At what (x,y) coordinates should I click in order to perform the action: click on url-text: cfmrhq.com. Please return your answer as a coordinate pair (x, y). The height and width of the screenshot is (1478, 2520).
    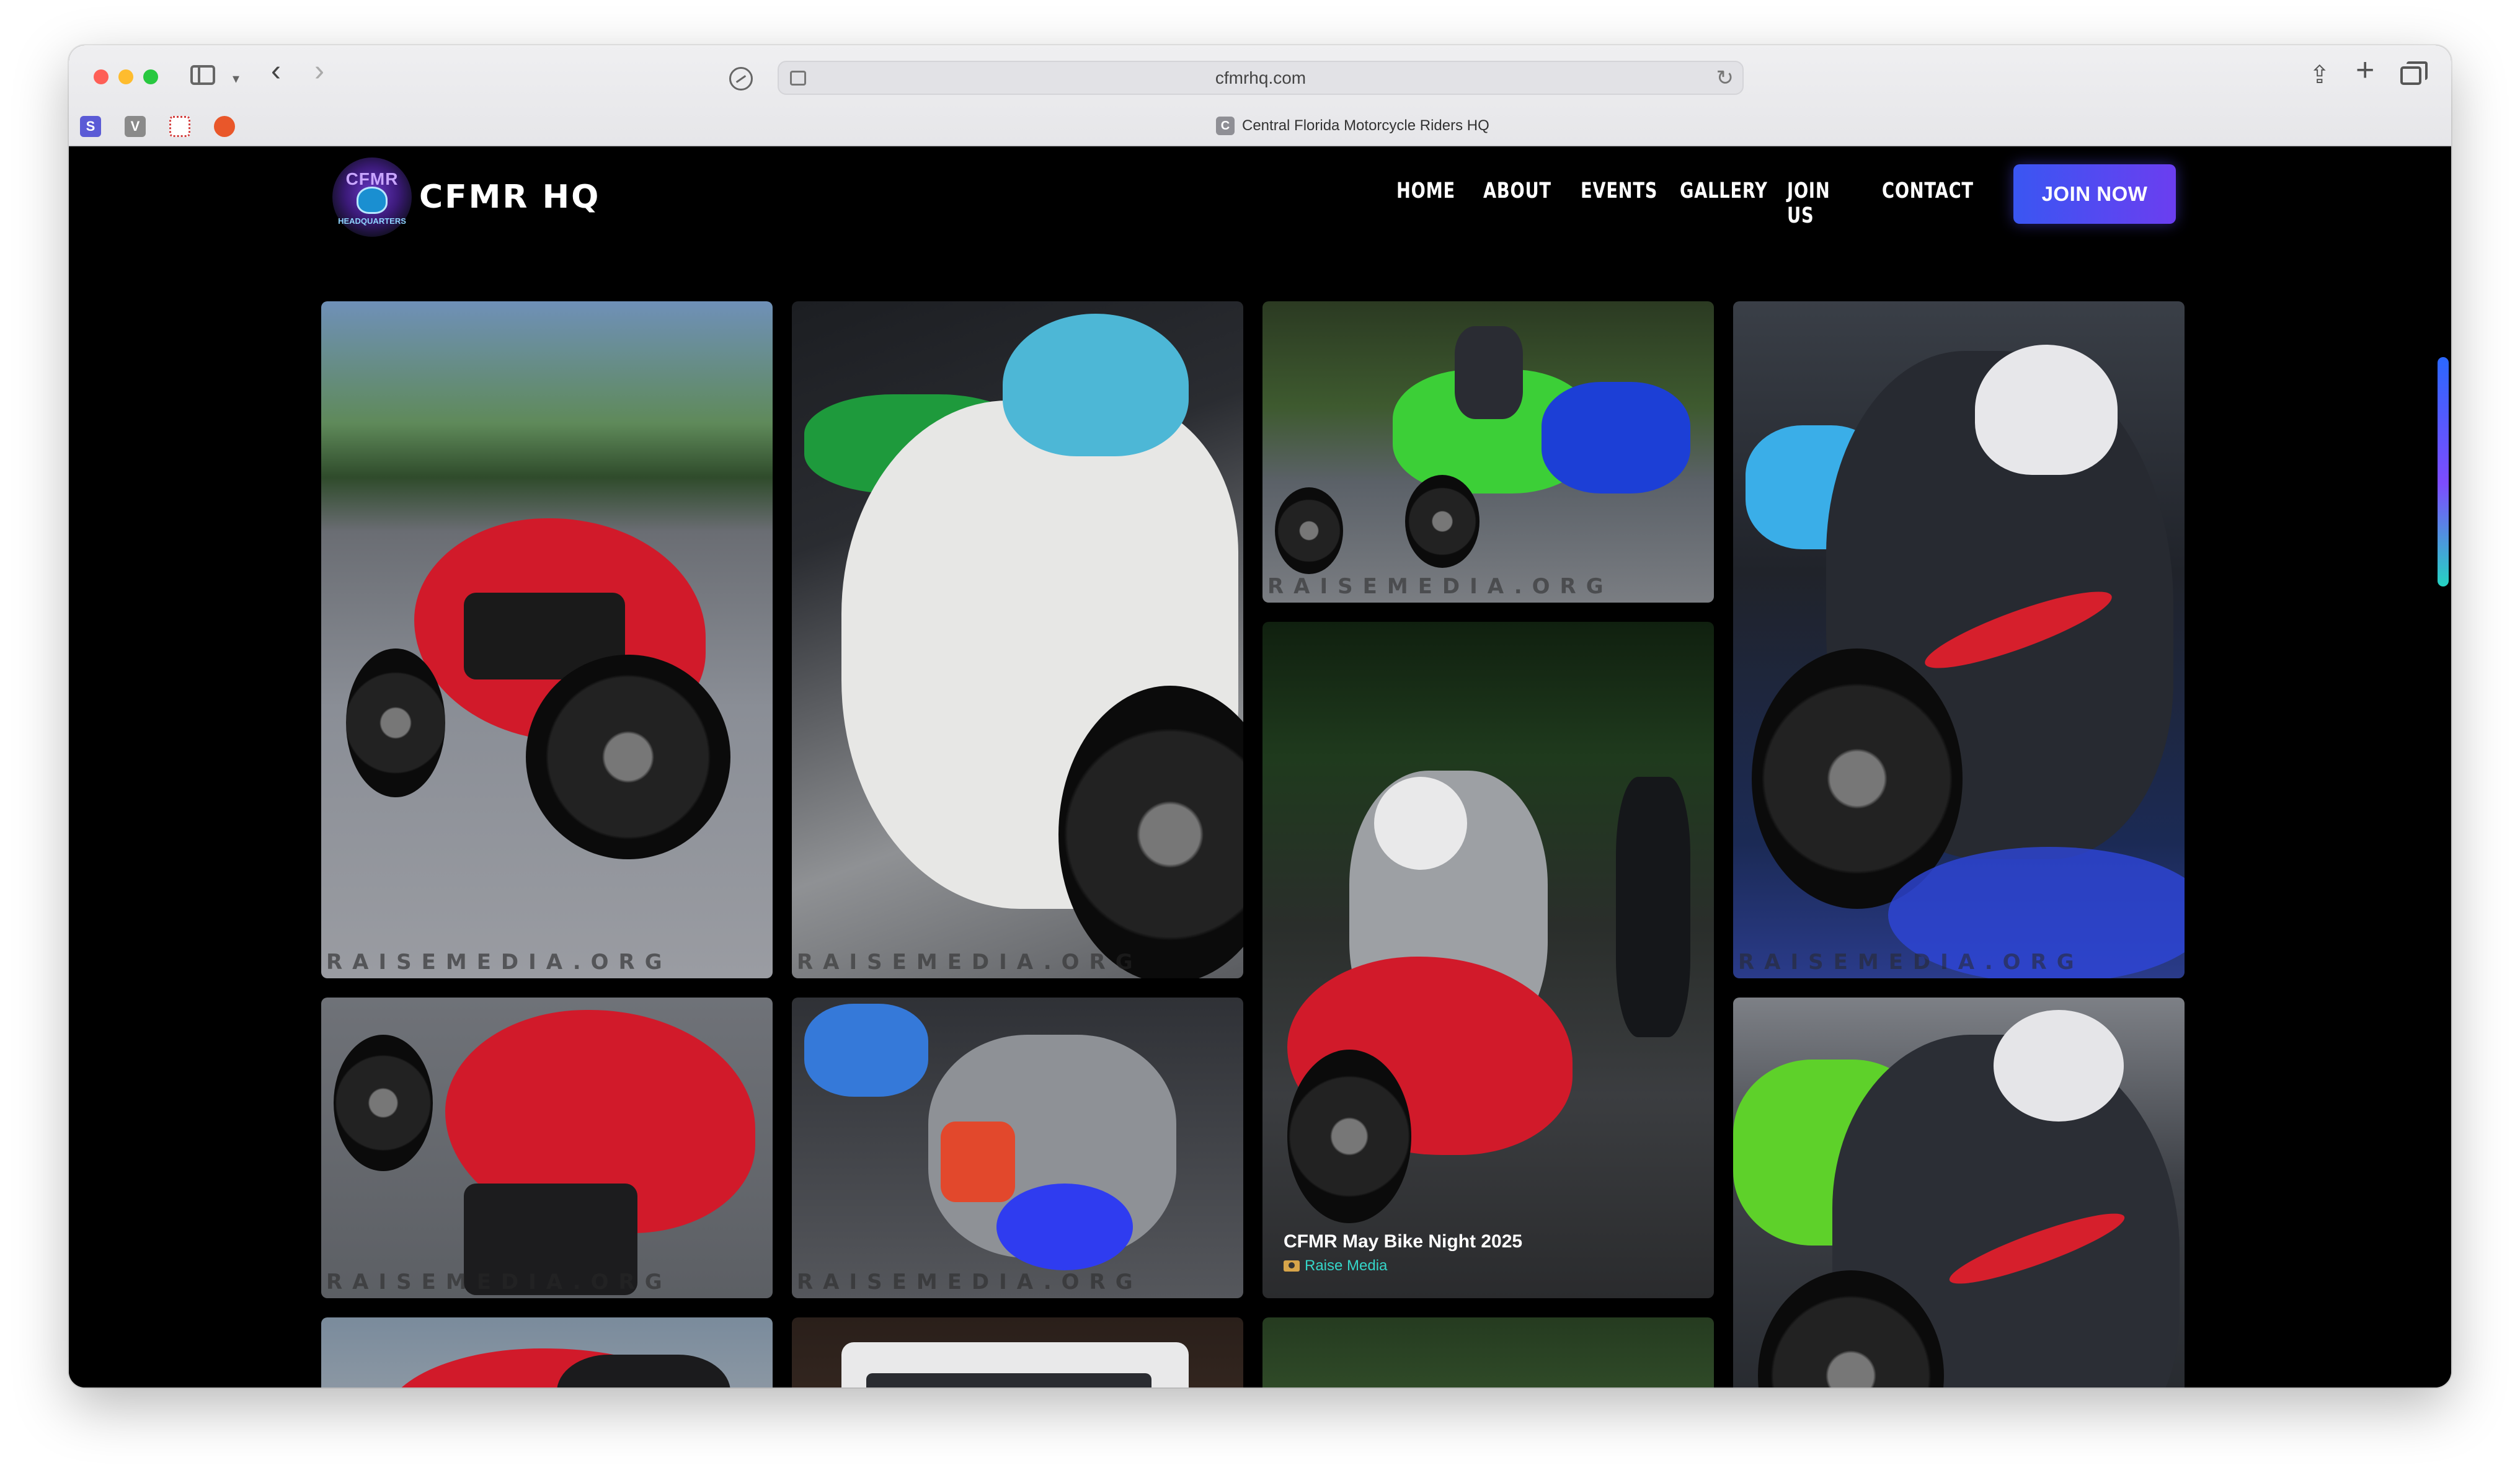
    Looking at the image, I should click on (1261, 78).